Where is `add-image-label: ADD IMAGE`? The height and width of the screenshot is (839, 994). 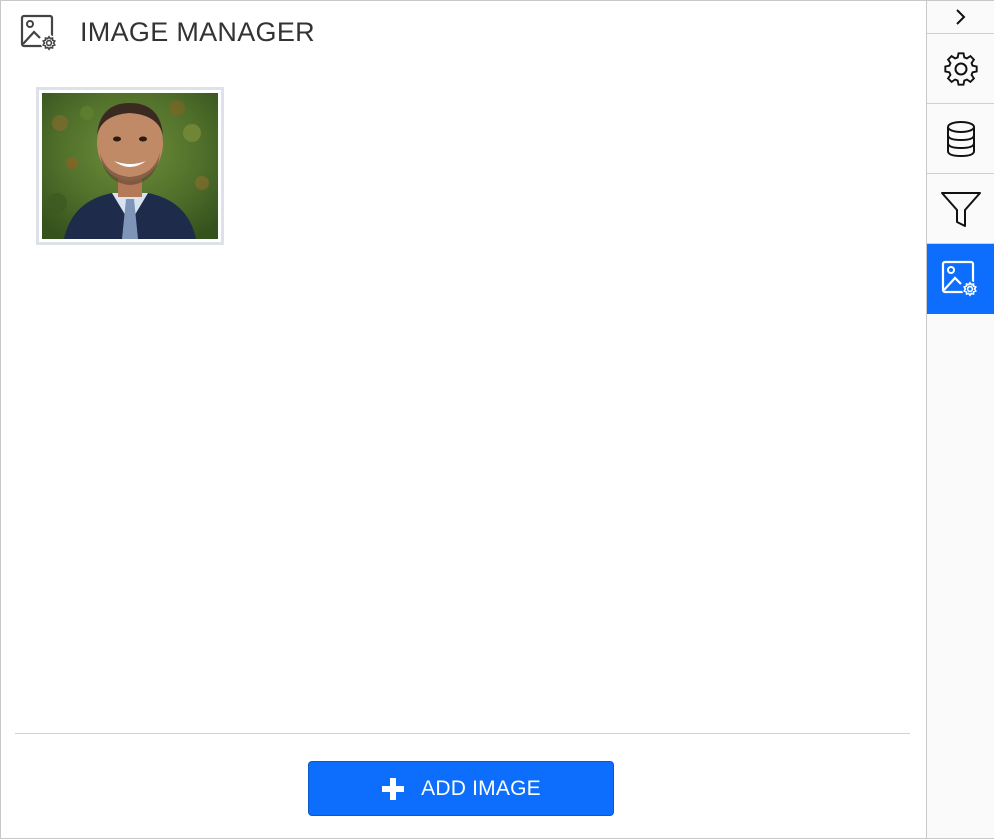 add-image-label: ADD IMAGE is located at coordinates (481, 788).